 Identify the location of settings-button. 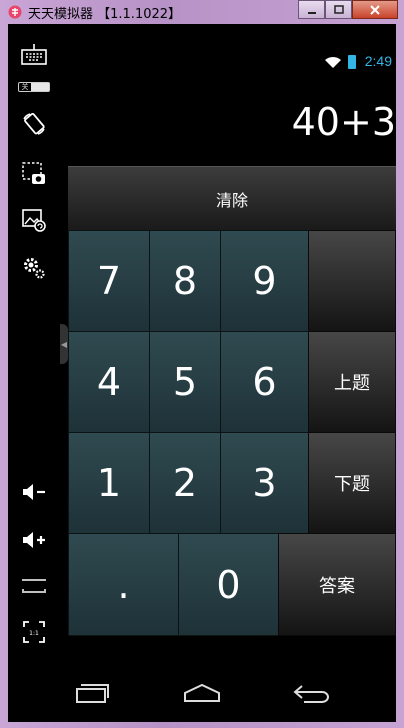
(34, 268).